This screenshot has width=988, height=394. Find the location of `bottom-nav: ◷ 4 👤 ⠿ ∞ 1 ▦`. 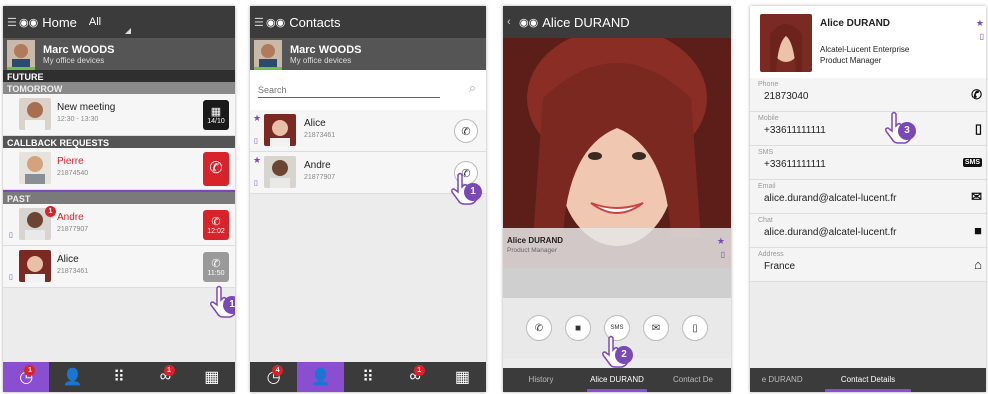

bottom-nav: ◷ 4 👤 ⠿ ∞ 1 ▦ is located at coordinates (368, 377).